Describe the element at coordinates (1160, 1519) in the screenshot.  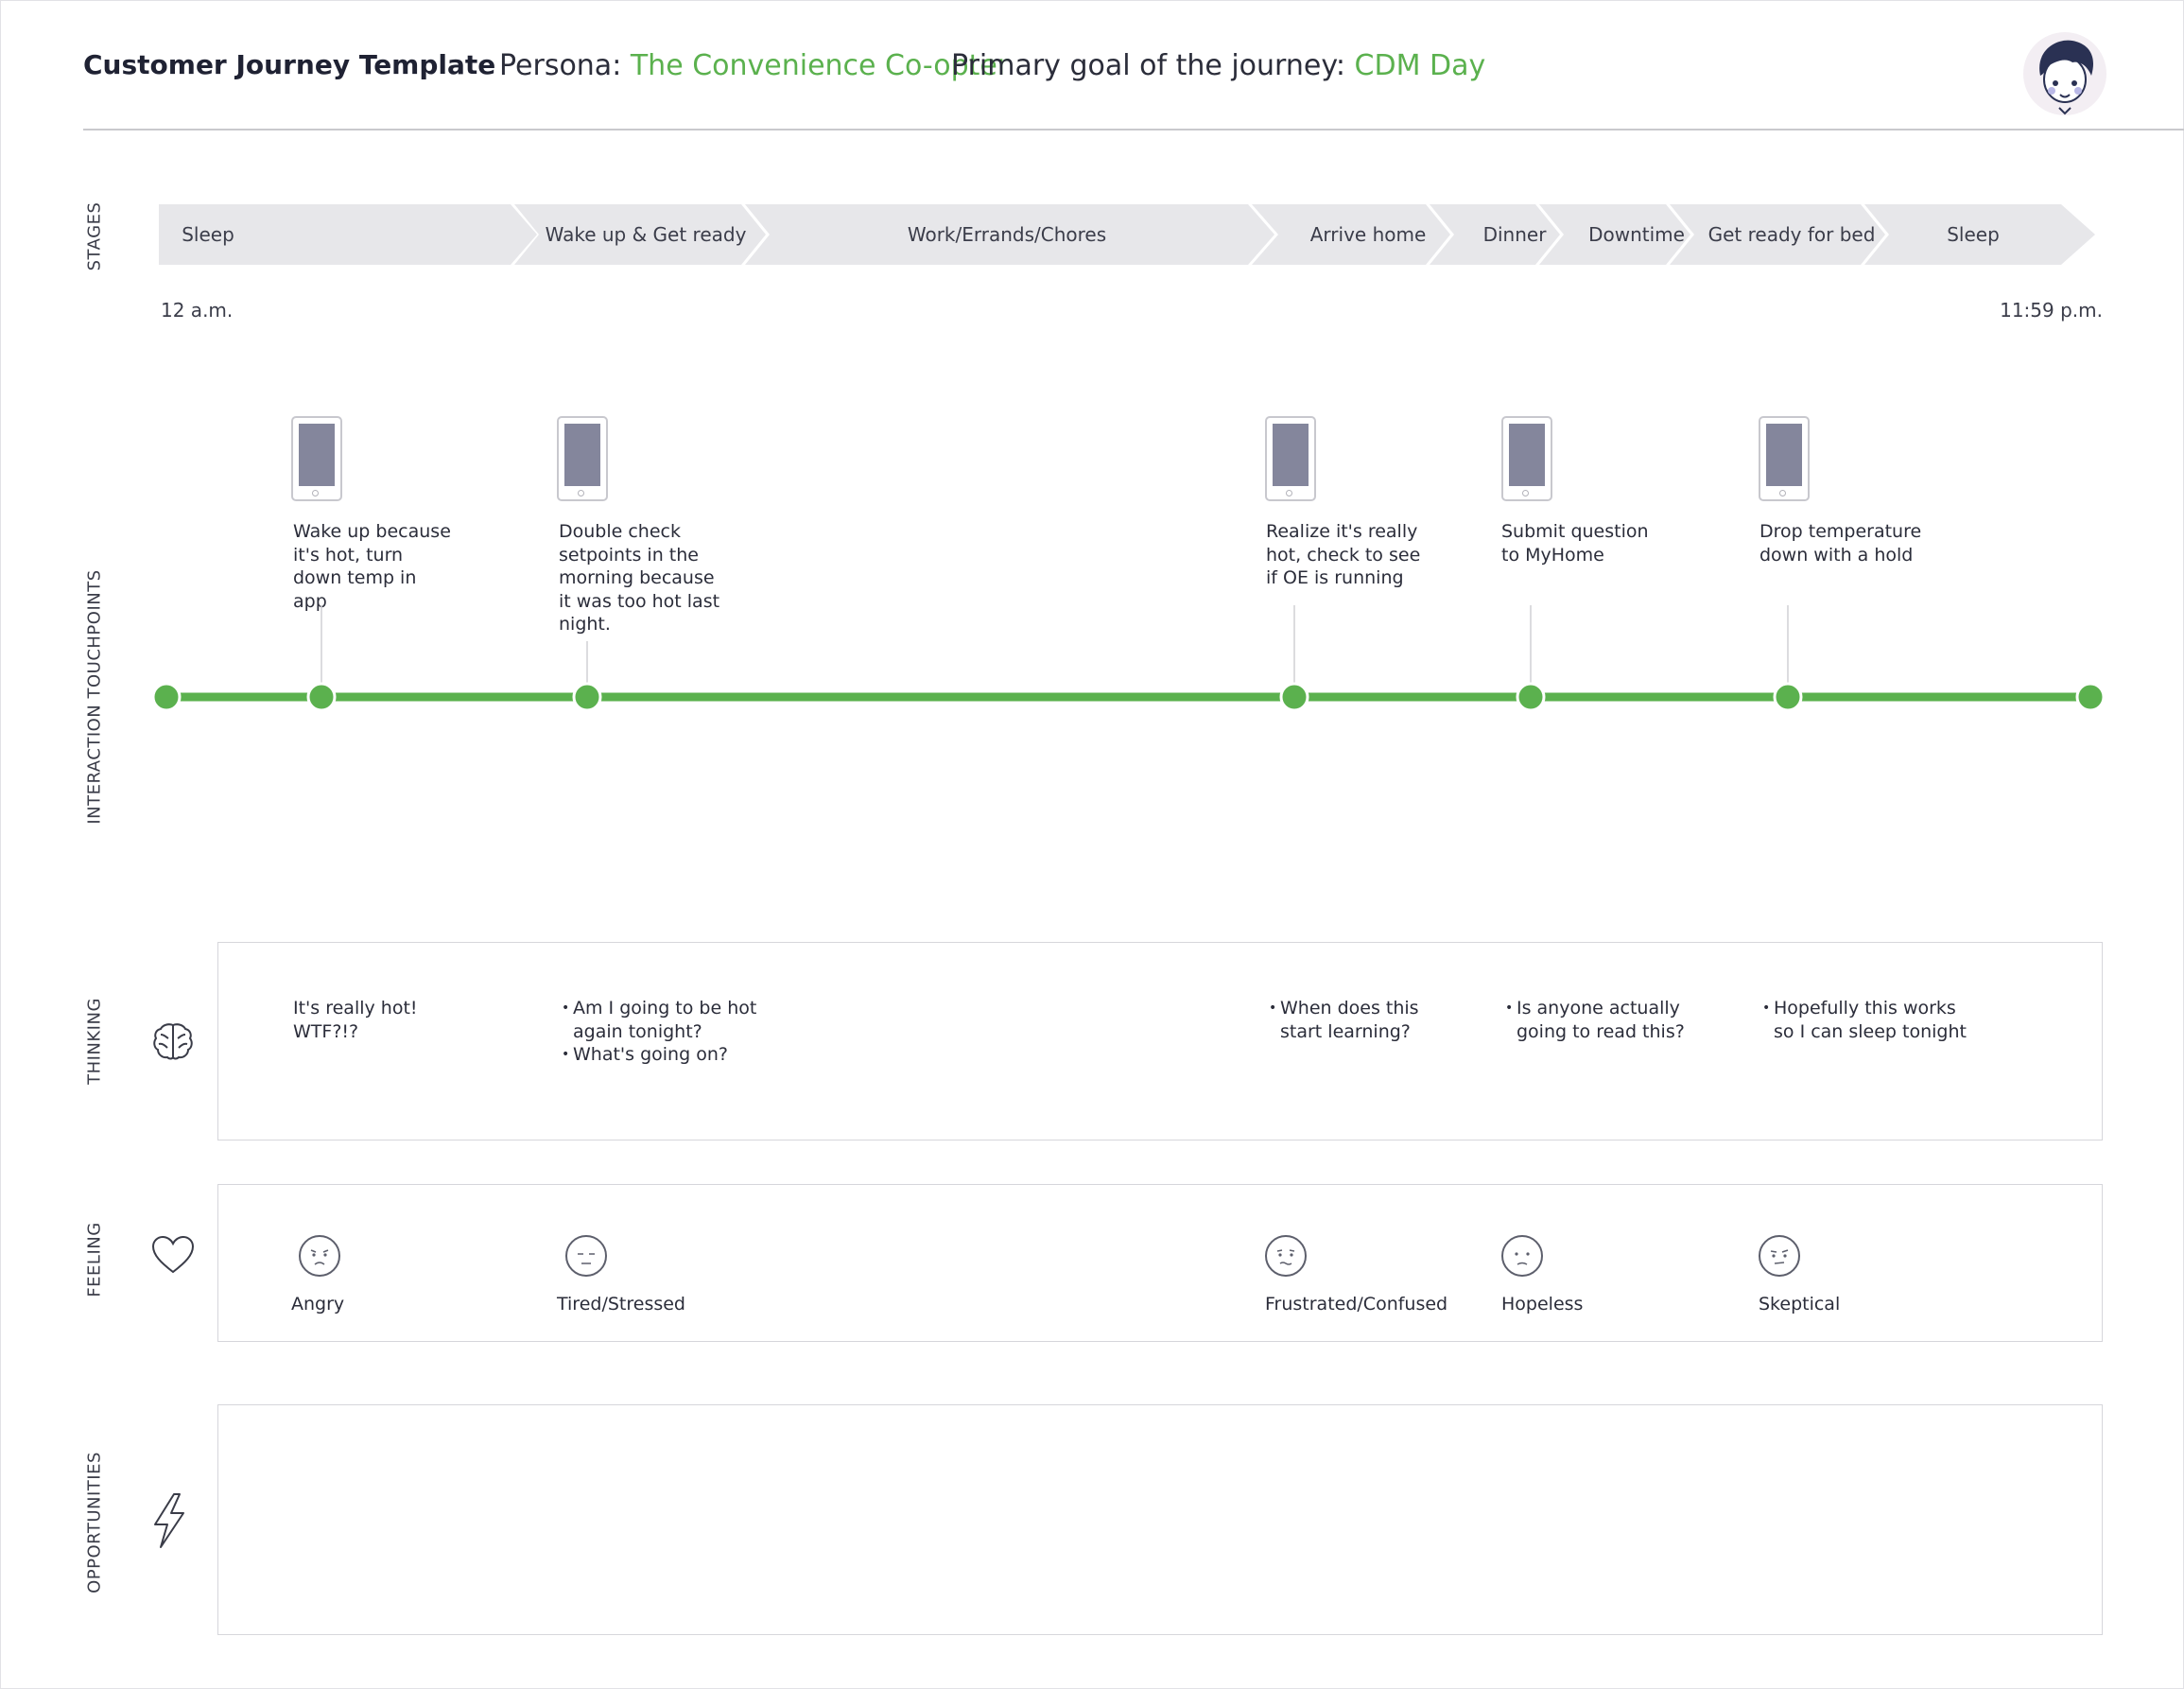
I see `opportunities-panel` at that location.